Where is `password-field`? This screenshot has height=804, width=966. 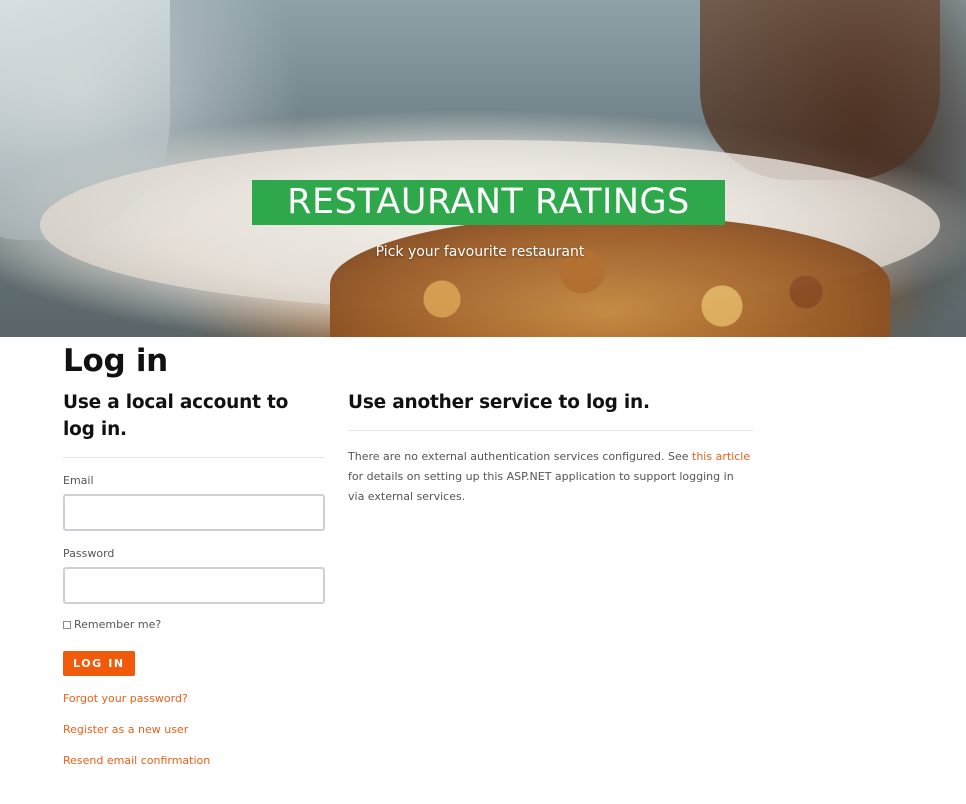
password-field is located at coordinates (194, 585).